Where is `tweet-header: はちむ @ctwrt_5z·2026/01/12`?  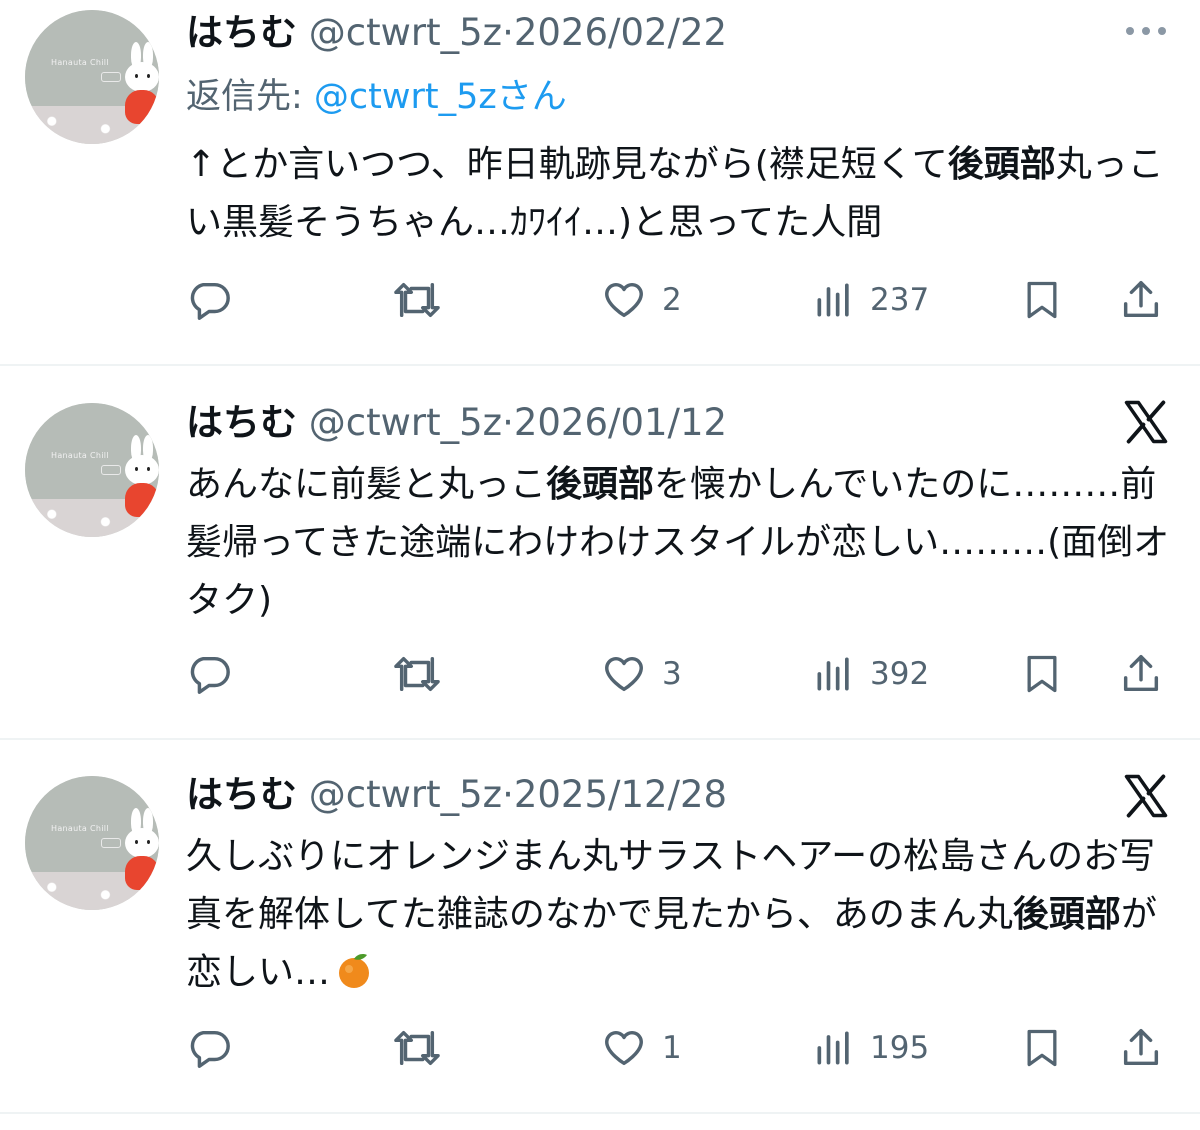
tweet-header: はちむ @ctwrt_5z·2026/01/12 is located at coordinates (456, 423).